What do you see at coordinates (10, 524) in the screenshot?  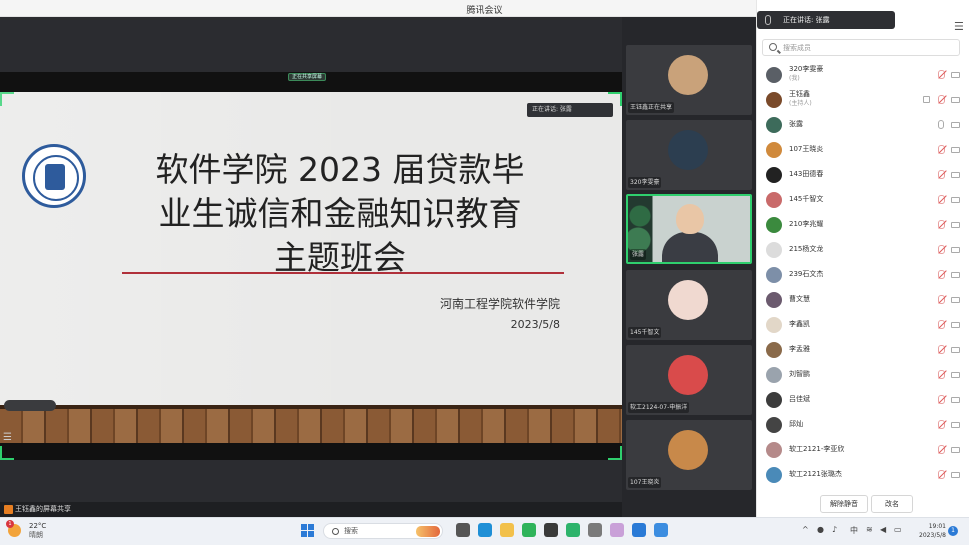 I see `weather-badge: 1` at bounding box center [10, 524].